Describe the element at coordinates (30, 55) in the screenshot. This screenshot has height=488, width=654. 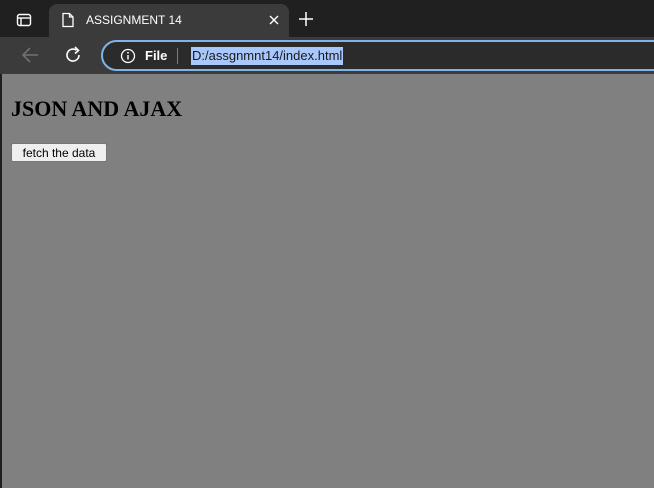
I see `back-arrow-icon` at that location.